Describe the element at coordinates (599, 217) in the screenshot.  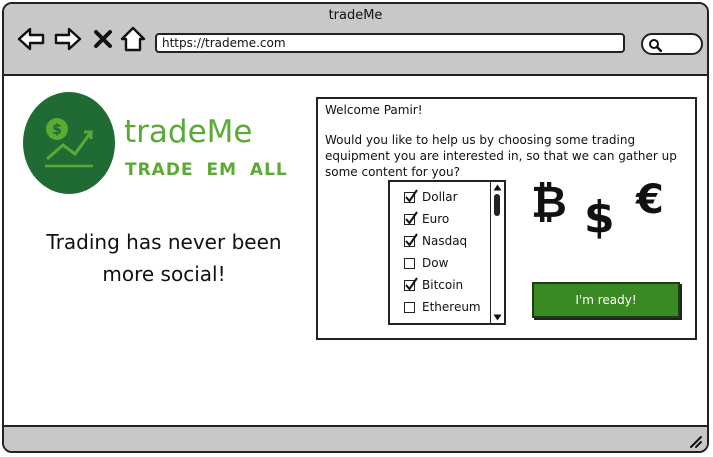
I see `dollar-icon: $` at that location.